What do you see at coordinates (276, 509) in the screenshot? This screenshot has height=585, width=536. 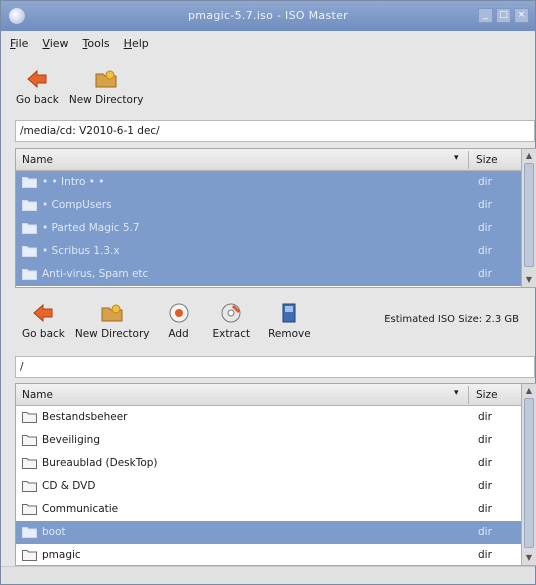 I see `list-item: Communicatie dir` at bounding box center [276, 509].